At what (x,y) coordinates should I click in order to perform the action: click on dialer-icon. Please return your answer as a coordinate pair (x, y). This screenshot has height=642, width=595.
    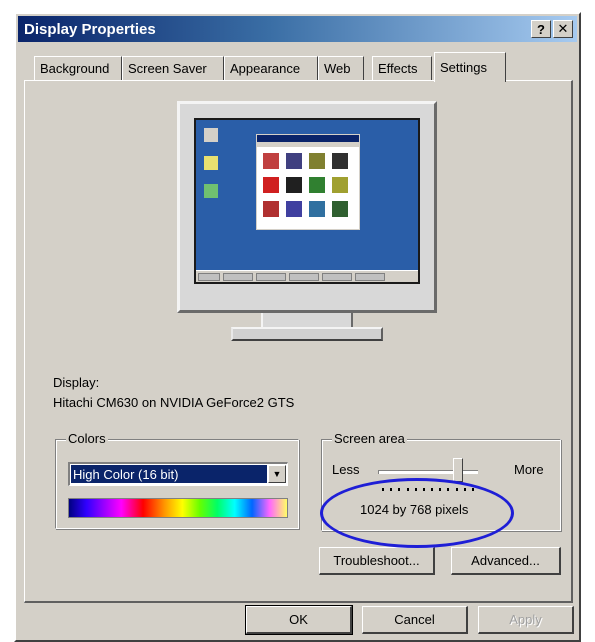
    Looking at the image, I should click on (340, 185).